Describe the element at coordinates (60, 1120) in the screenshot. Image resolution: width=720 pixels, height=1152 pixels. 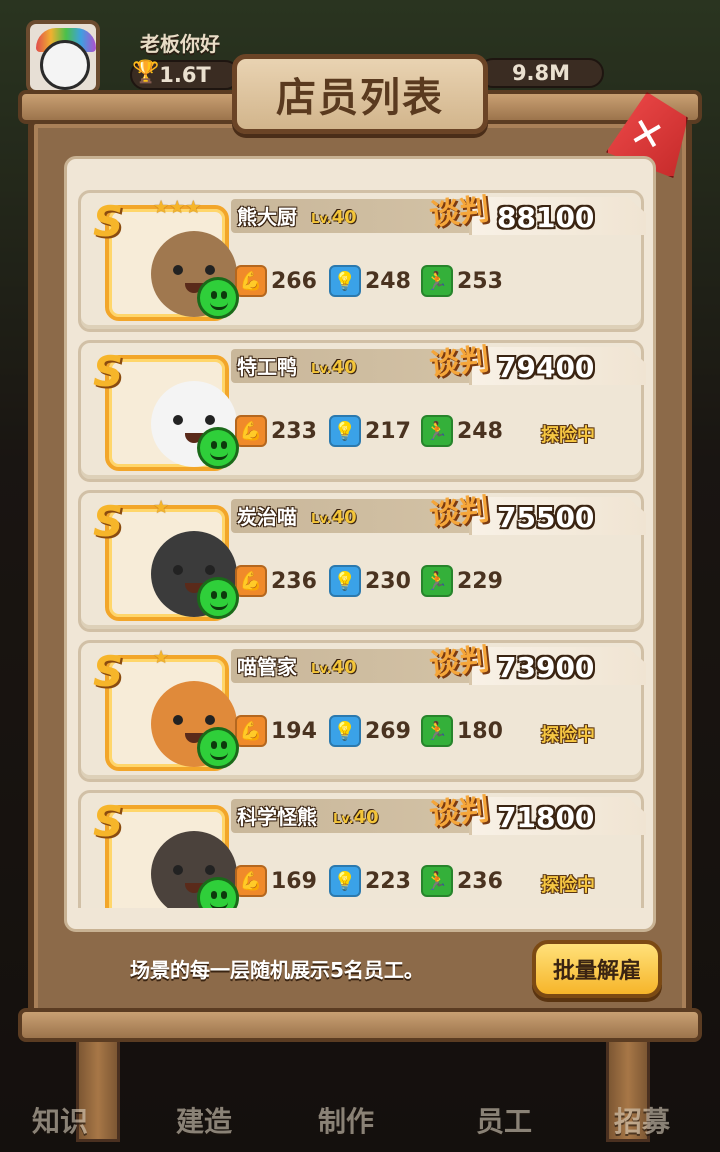
I see `nav-knowledge: 知识` at that location.